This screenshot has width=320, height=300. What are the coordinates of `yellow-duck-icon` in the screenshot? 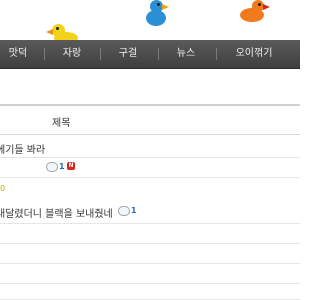 It's located at (63, 32).